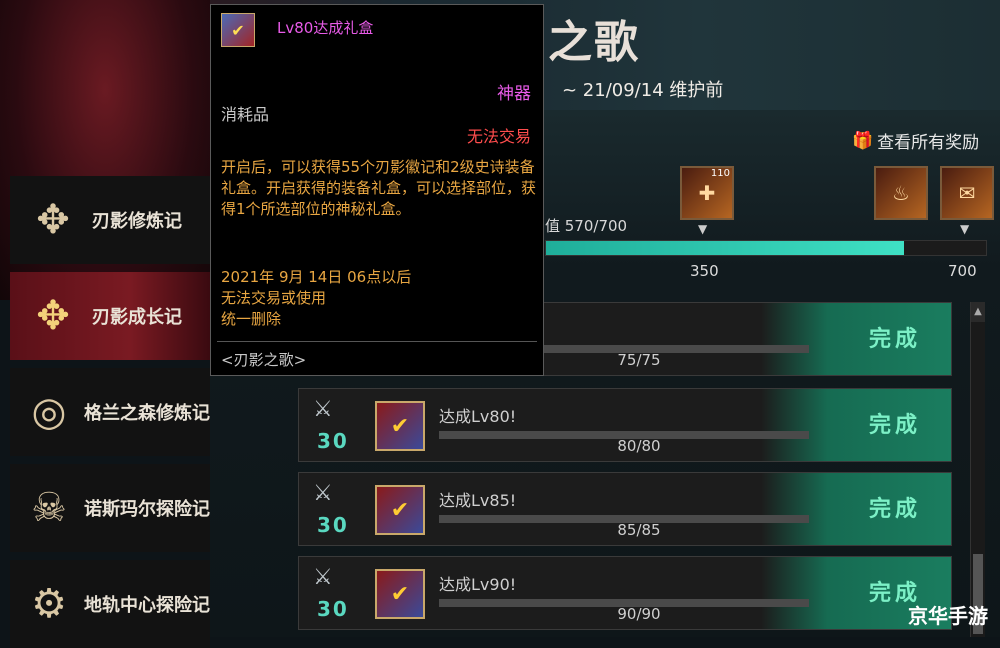 The image size is (1000, 648). What do you see at coordinates (478, 584) in the screenshot?
I see `quest-title: 达成Lv90!` at bounding box center [478, 584].